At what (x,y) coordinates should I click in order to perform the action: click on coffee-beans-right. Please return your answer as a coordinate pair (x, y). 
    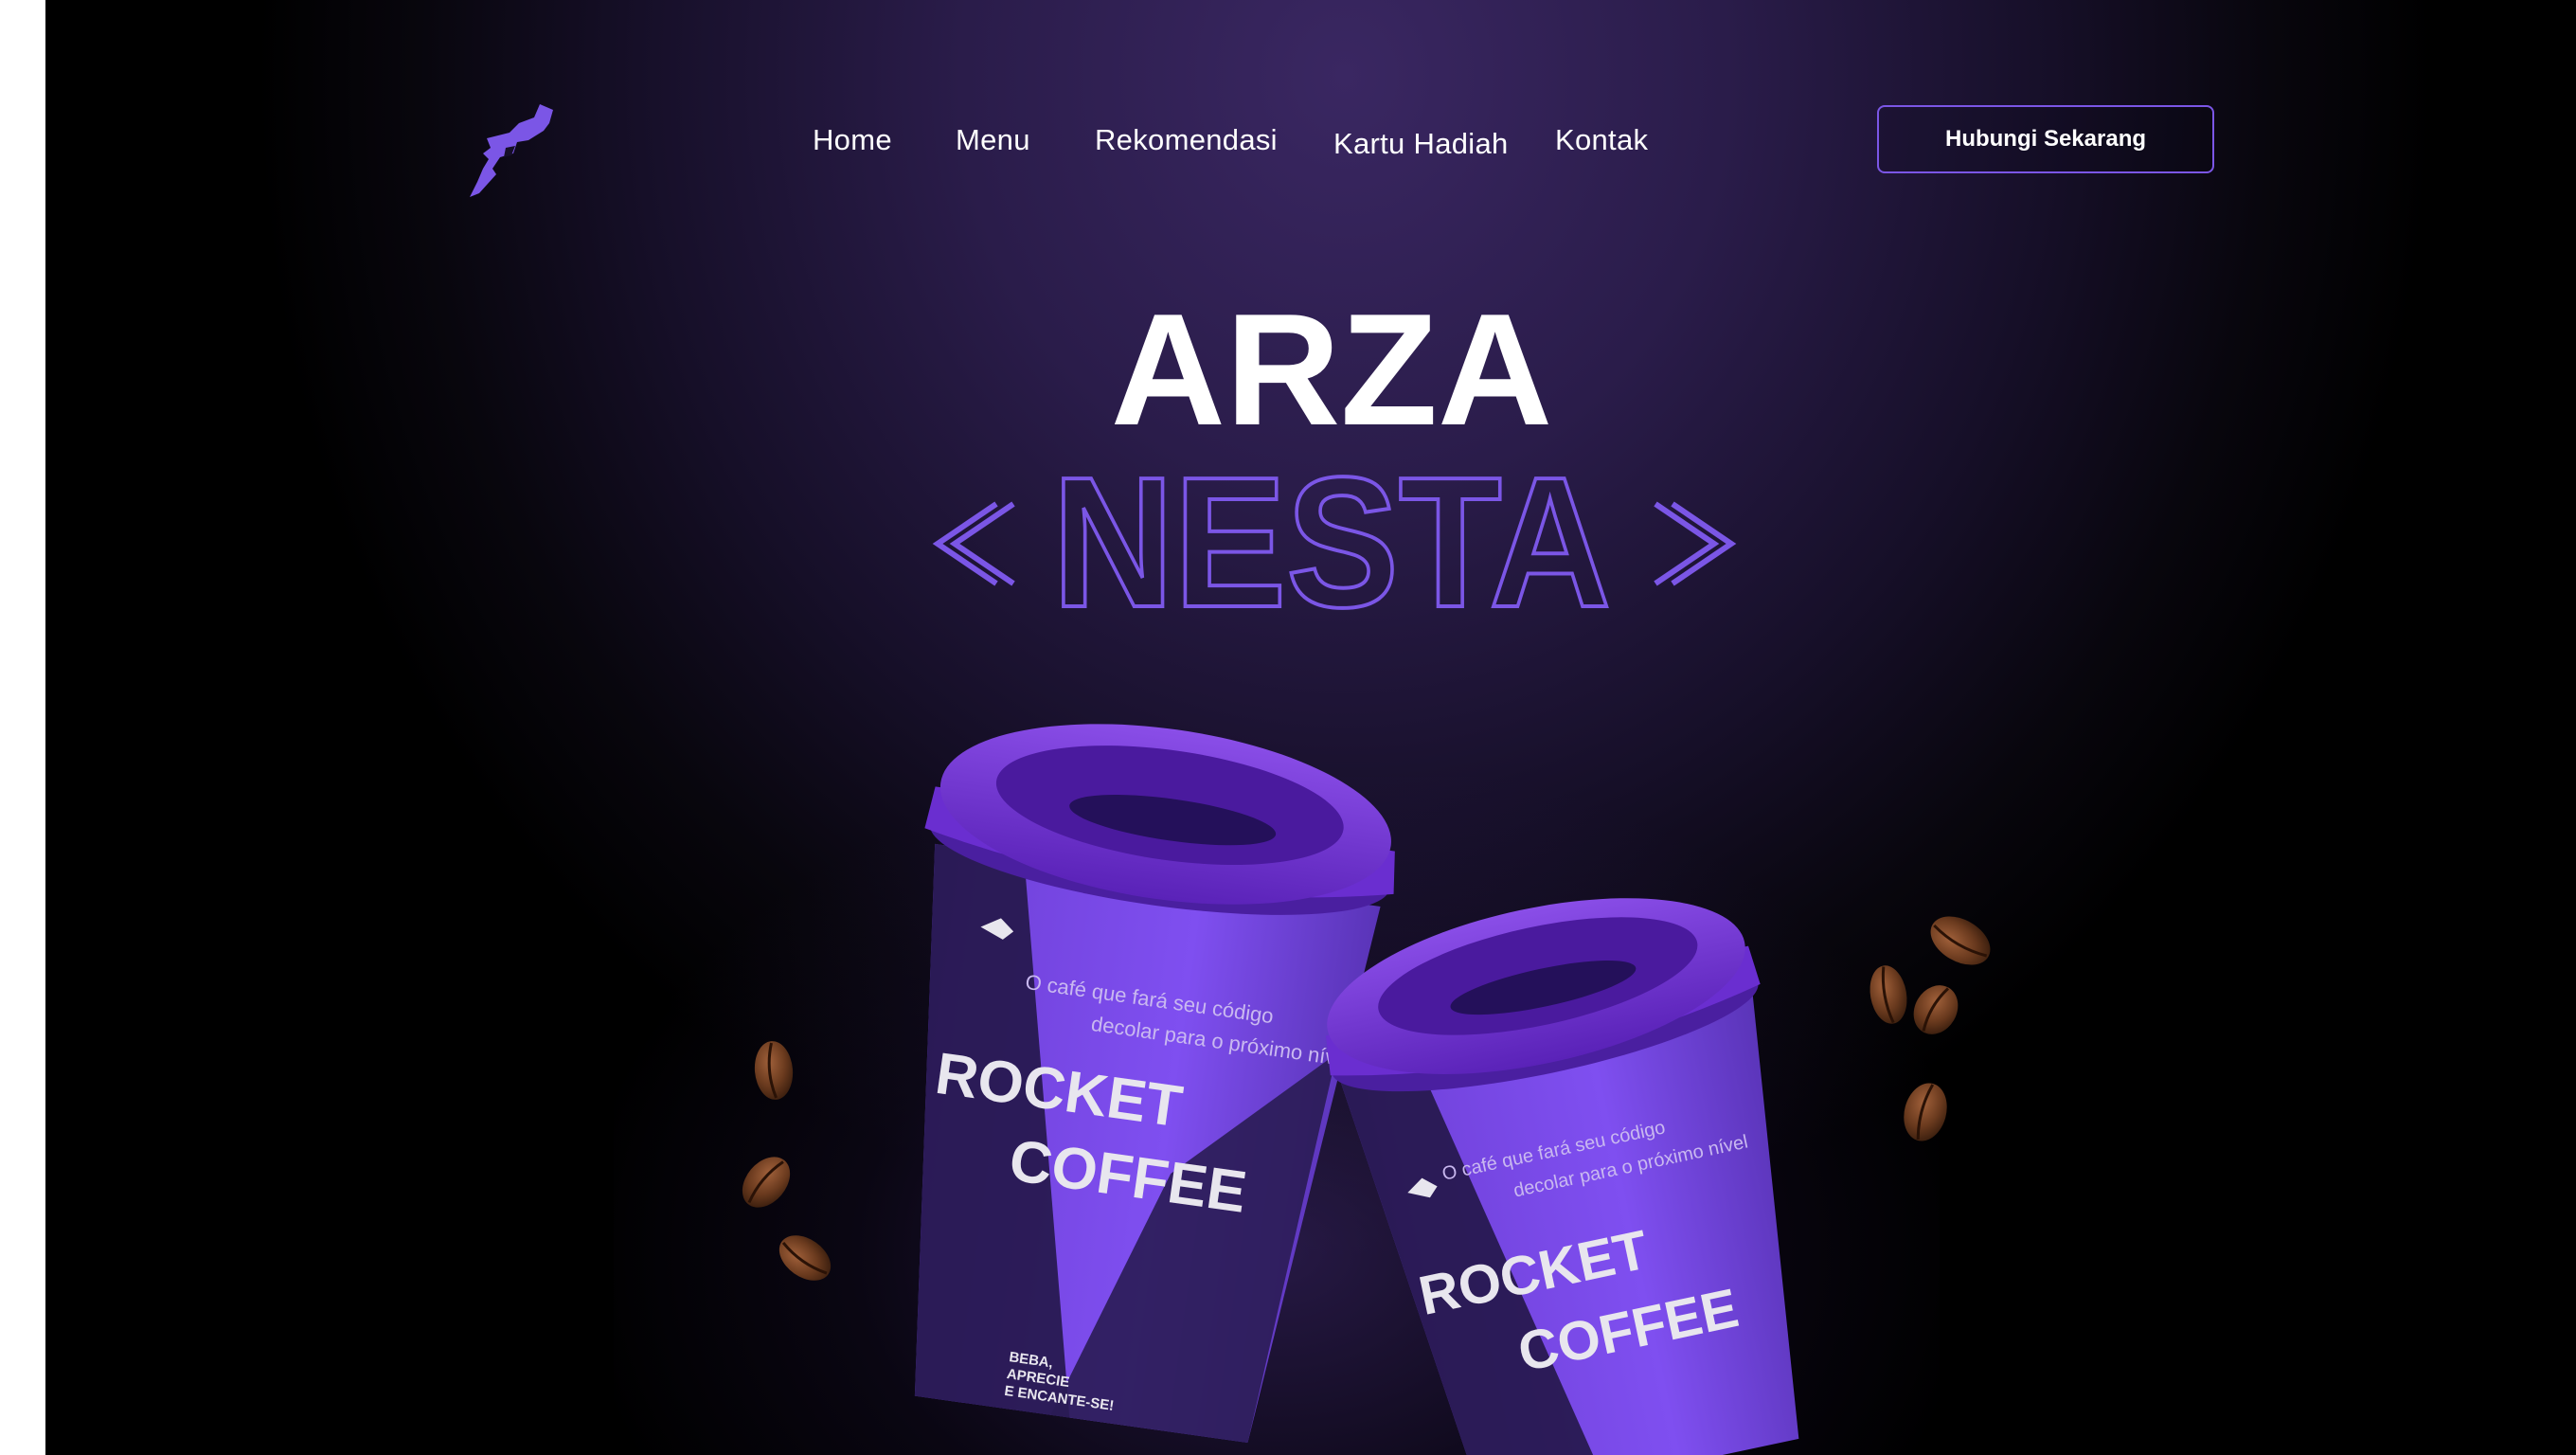
    Looking at the image, I should click on (1930, 1028).